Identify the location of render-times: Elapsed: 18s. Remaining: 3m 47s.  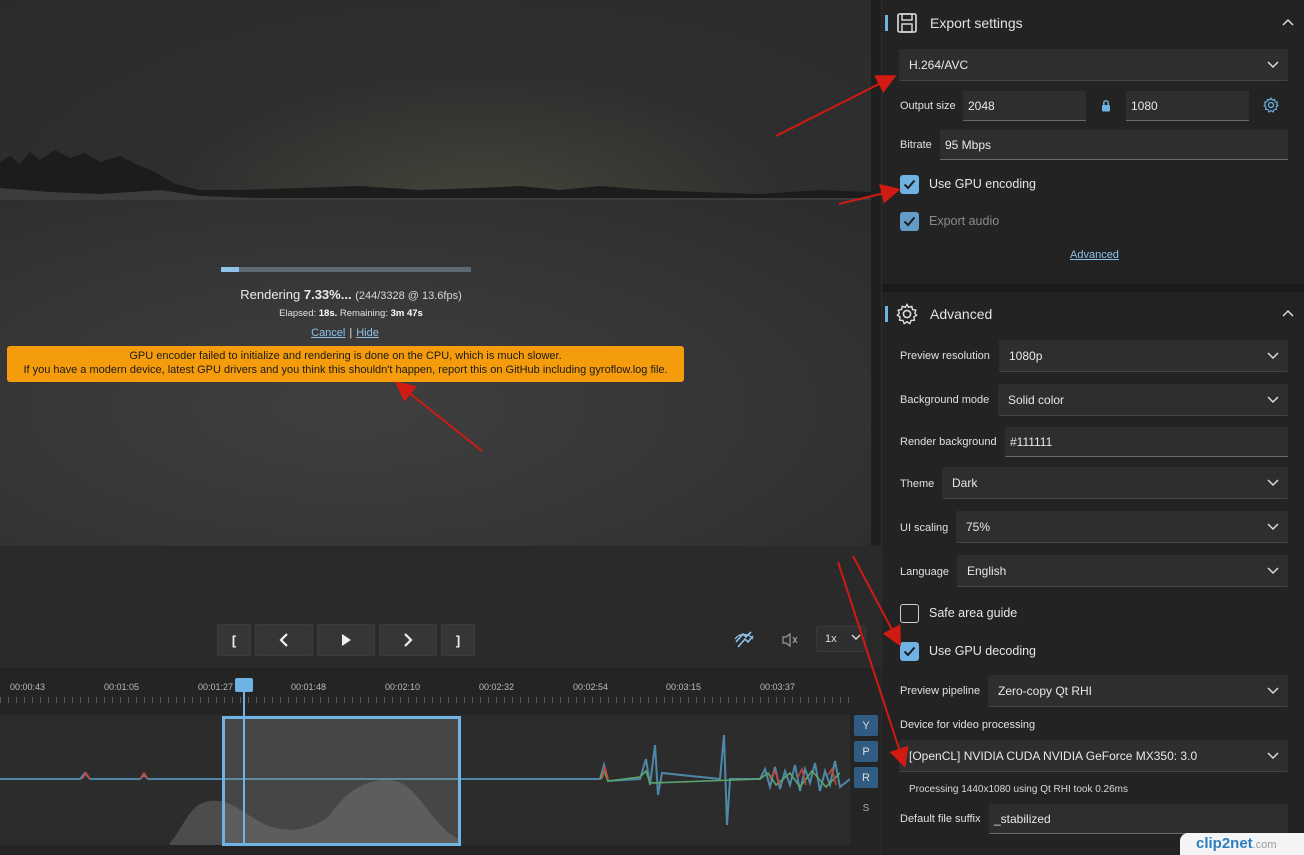
(351, 313).